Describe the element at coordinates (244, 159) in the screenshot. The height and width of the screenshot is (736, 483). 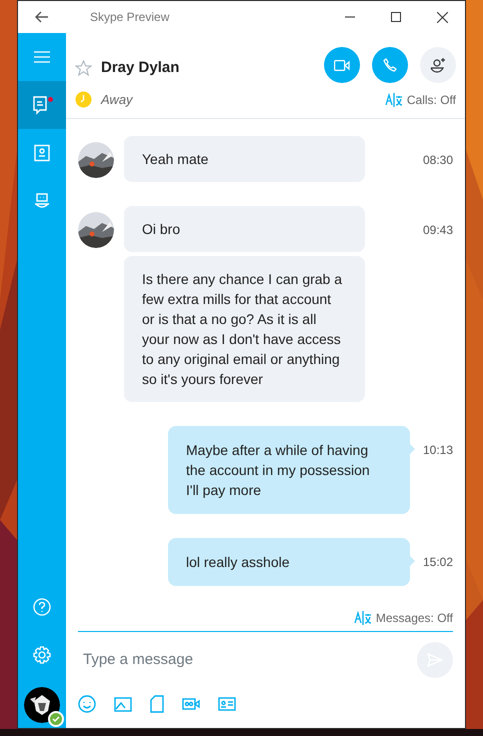
I see `message-bubble: Yeah mate` at that location.